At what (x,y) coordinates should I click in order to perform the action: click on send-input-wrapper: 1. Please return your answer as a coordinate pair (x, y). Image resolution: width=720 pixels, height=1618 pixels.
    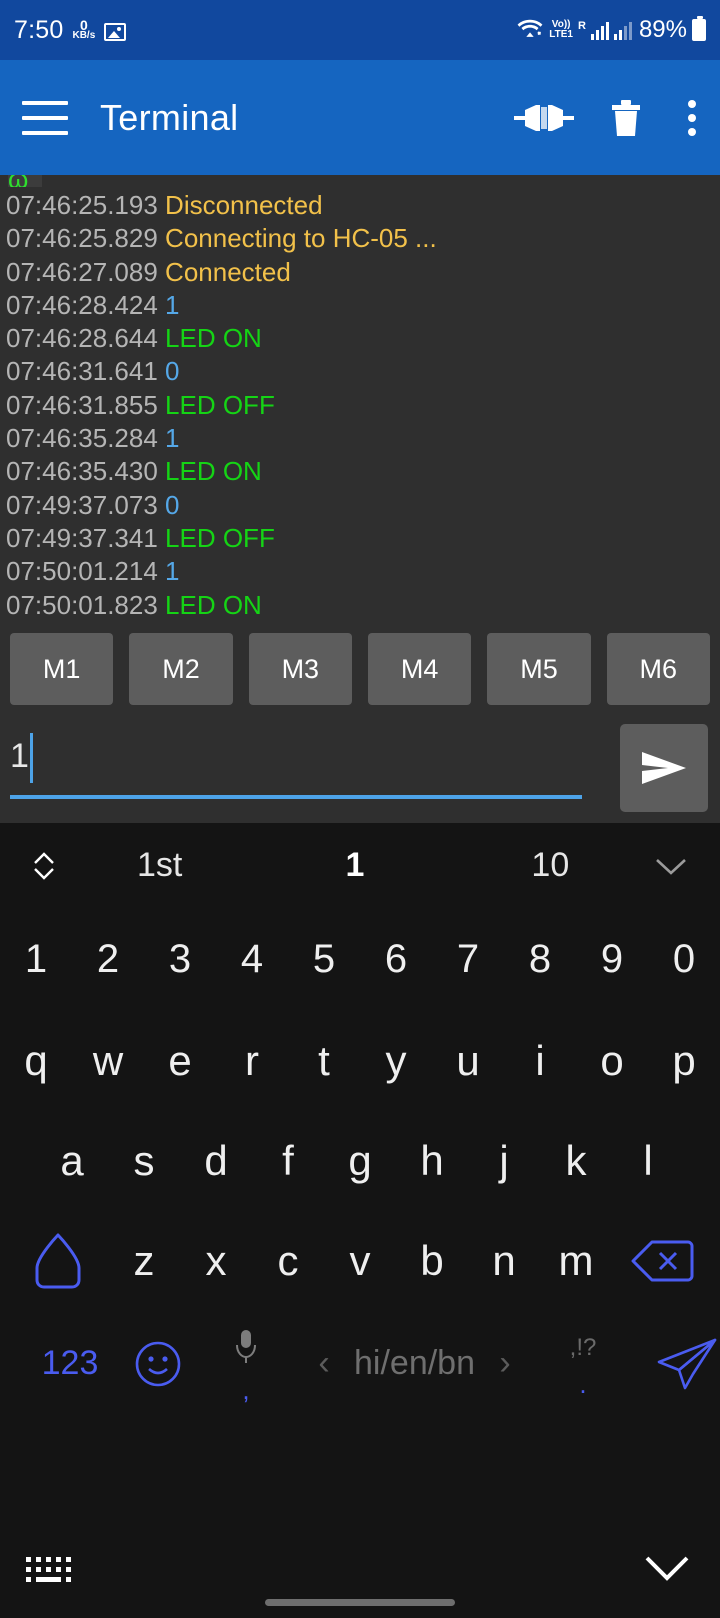
    Looking at the image, I should click on (308, 768).